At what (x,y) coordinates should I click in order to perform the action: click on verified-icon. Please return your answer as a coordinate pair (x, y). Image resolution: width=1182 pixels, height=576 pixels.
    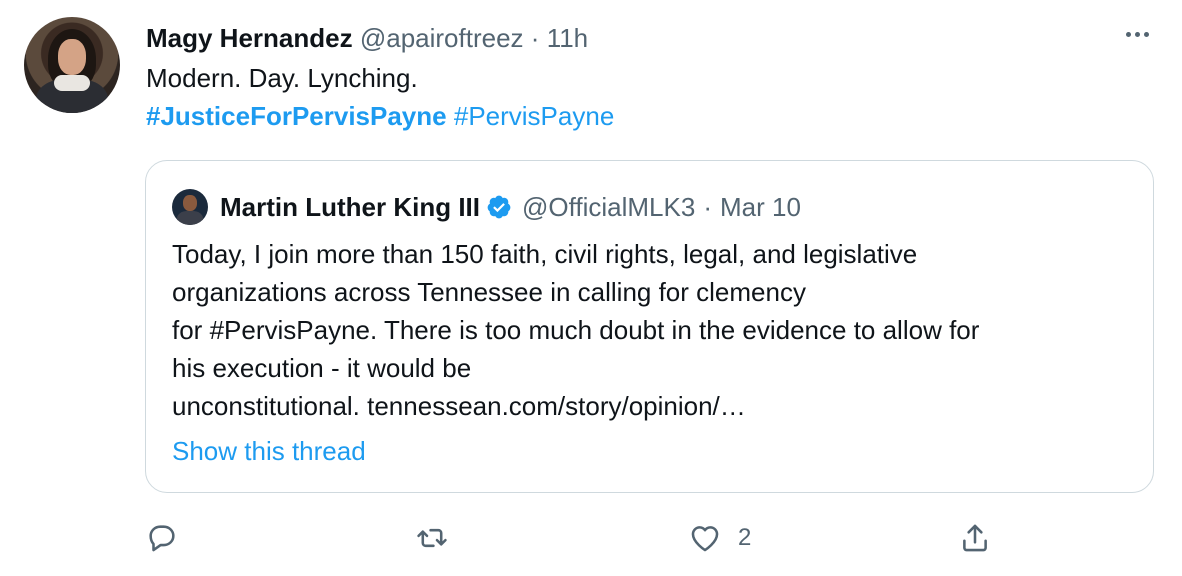
    Looking at the image, I should click on (499, 207).